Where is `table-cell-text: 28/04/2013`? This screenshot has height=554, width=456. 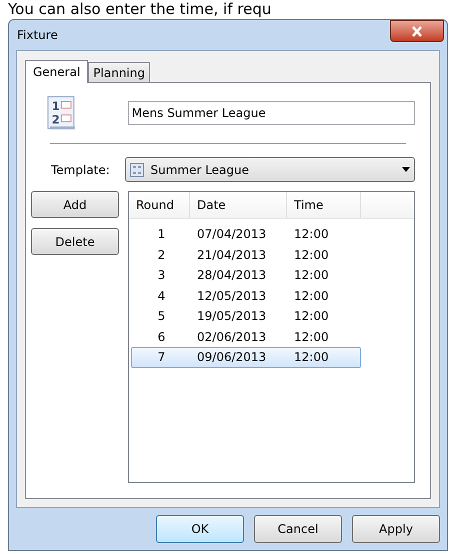 table-cell-text: 28/04/2013 is located at coordinates (232, 275).